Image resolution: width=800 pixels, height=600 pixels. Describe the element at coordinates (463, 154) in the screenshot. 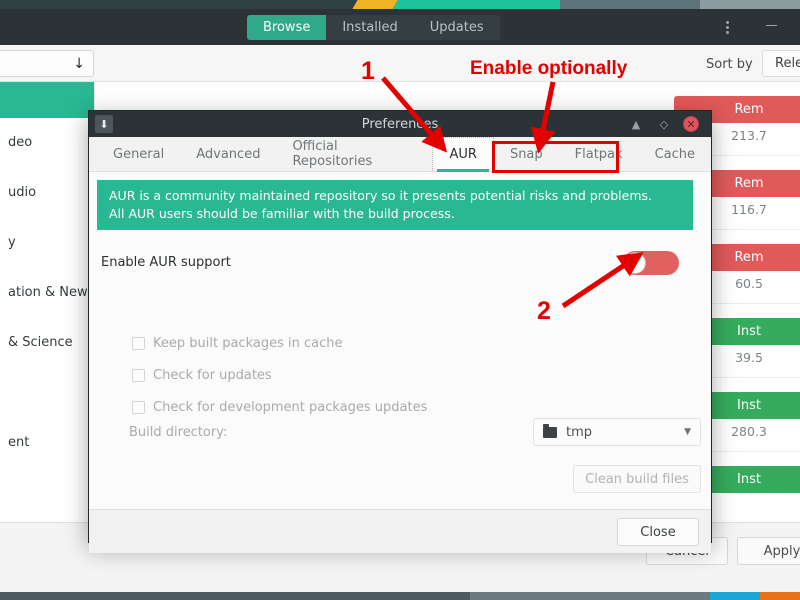

I see `tab-aur: AUR` at that location.